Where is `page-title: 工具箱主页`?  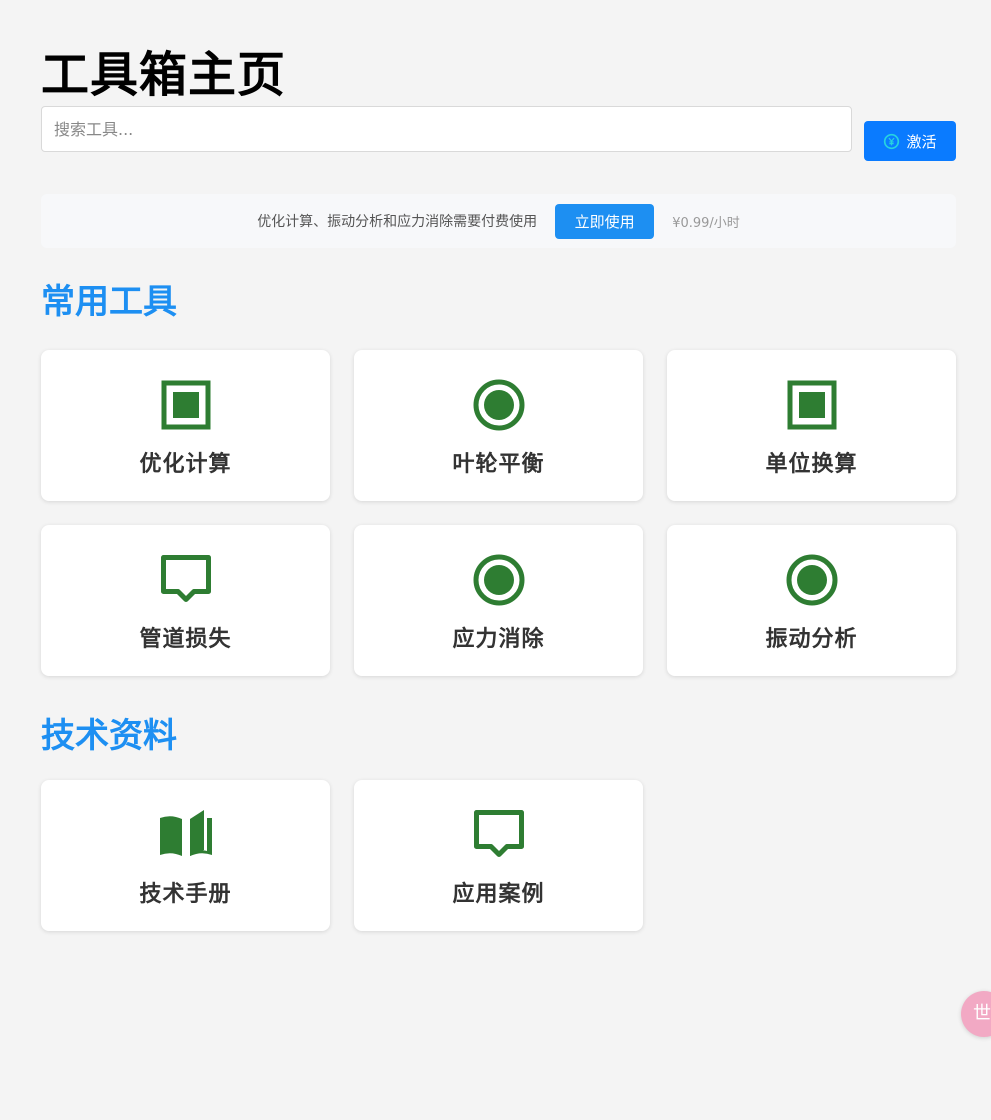 page-title: 工具箱主页 is located at coordinates (164, 75).